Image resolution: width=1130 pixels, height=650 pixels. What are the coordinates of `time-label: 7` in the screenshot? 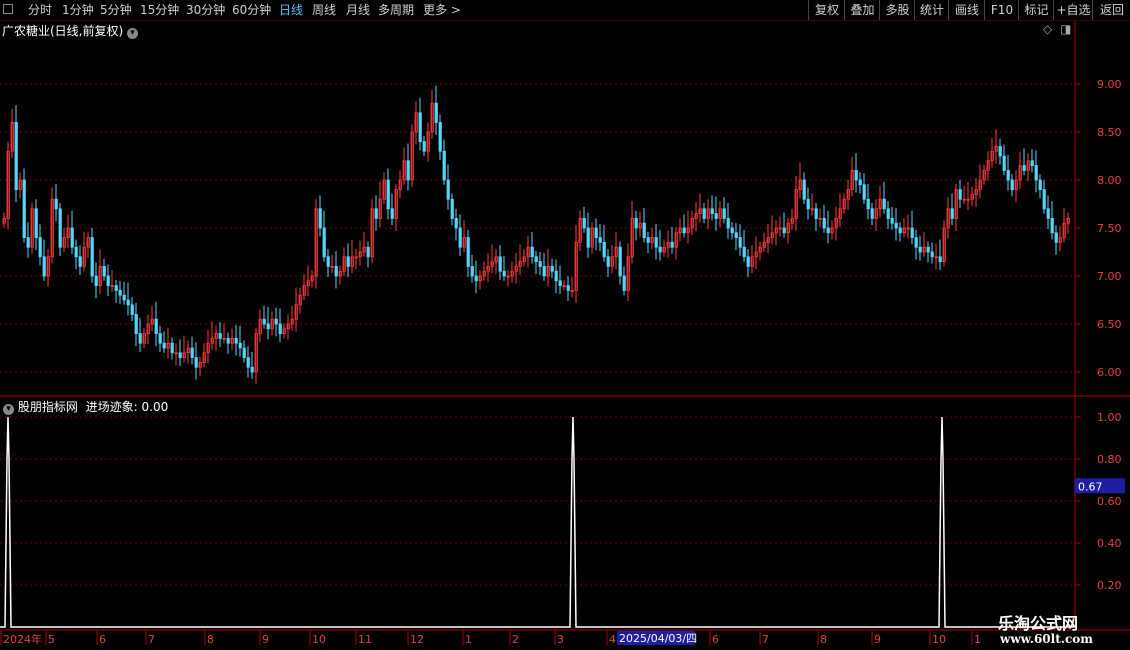 It's located at (151, 639).